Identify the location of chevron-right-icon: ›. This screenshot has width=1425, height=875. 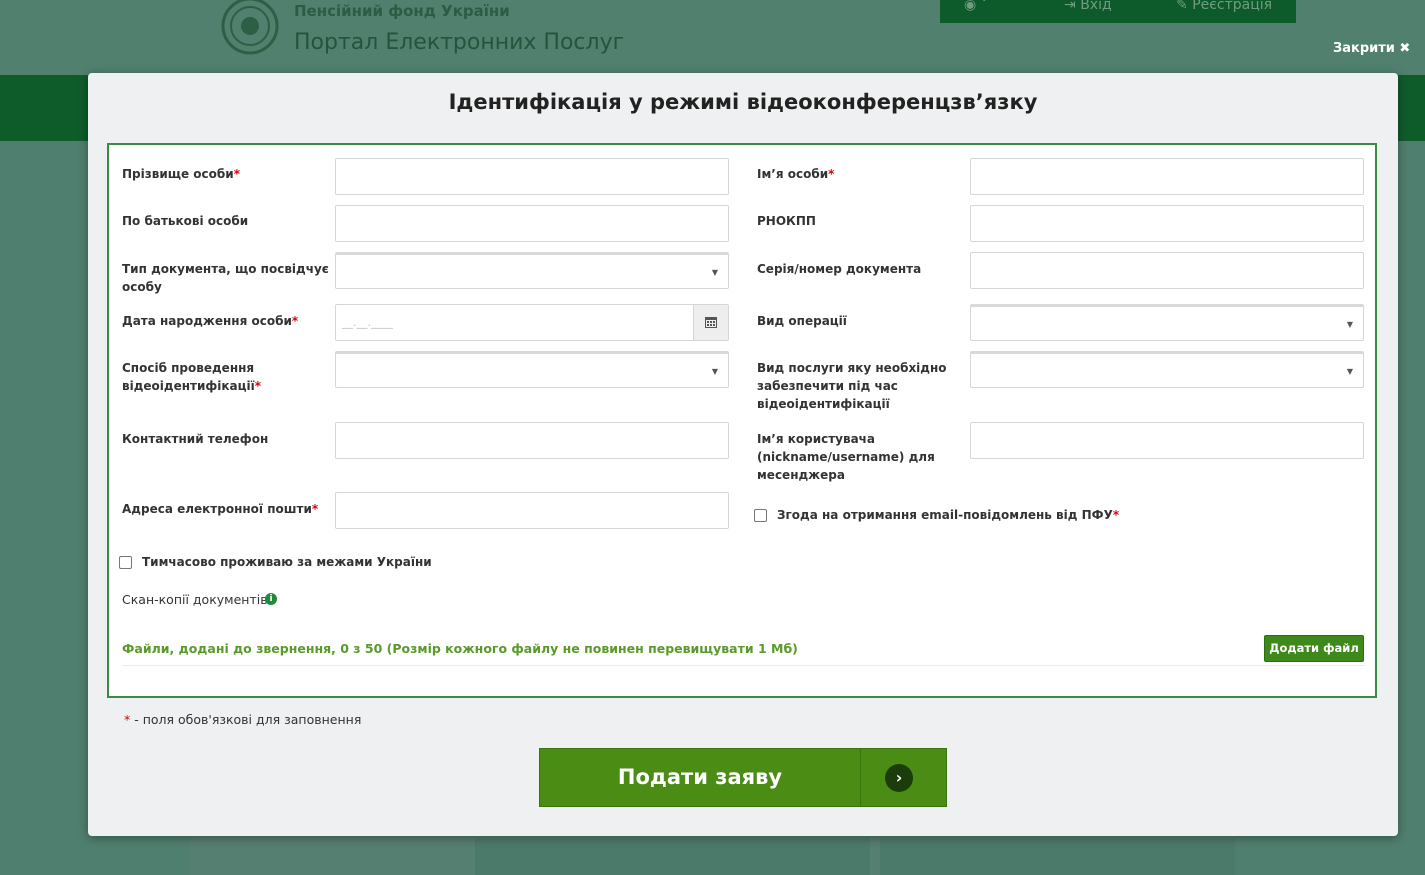
(899, 778).